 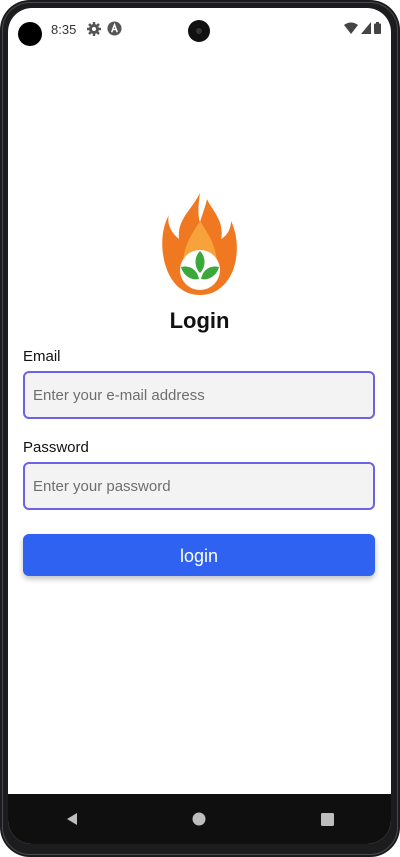 I want to click on password-label: Password, so click(x=56, y=447).